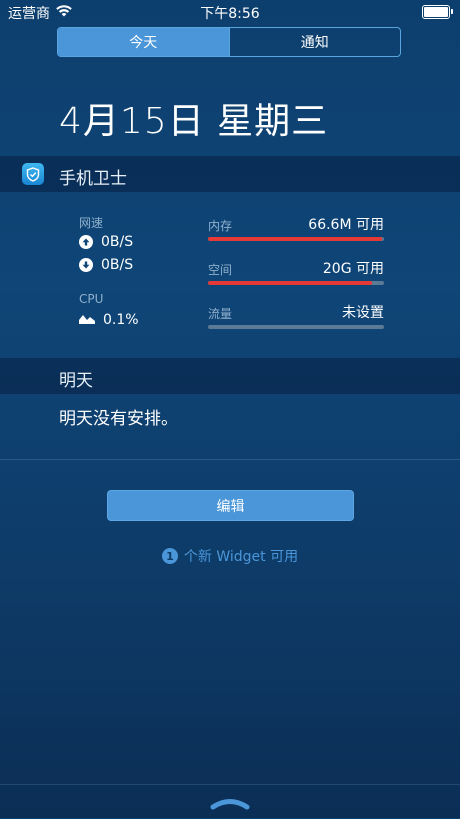 This screenshot has height=819, width=460. What do you see at coordinates (220, 226) in the screenshot?
I see `memory-label: 内存` at bounding box center [220, 226].